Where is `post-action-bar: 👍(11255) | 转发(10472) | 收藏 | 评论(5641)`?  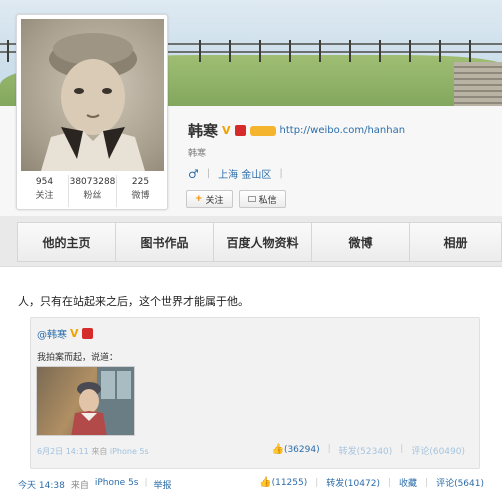
post-action-bar: 👍(11255) | 转发(10472) | 收藏 | 评论(5641) is located at coordinates (371, 482).